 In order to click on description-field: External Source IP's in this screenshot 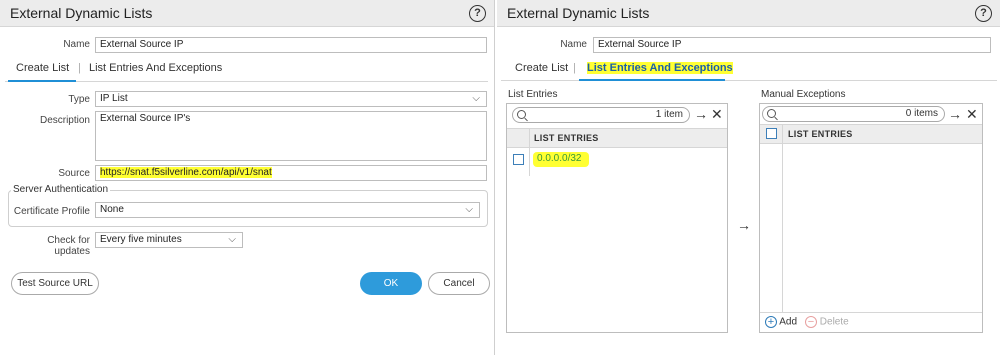, I will do `click(291, 136)`.